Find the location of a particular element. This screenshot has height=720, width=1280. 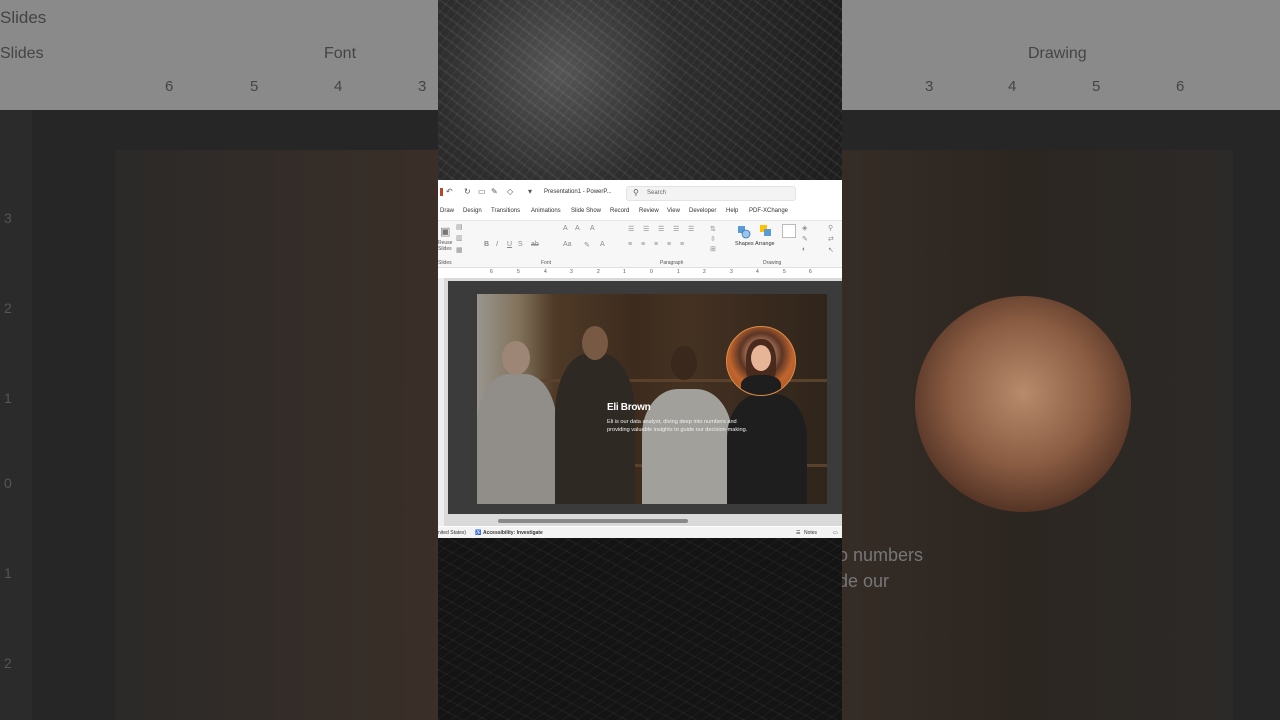

draw-icon: ✎ is located at coordinates (494, 191).